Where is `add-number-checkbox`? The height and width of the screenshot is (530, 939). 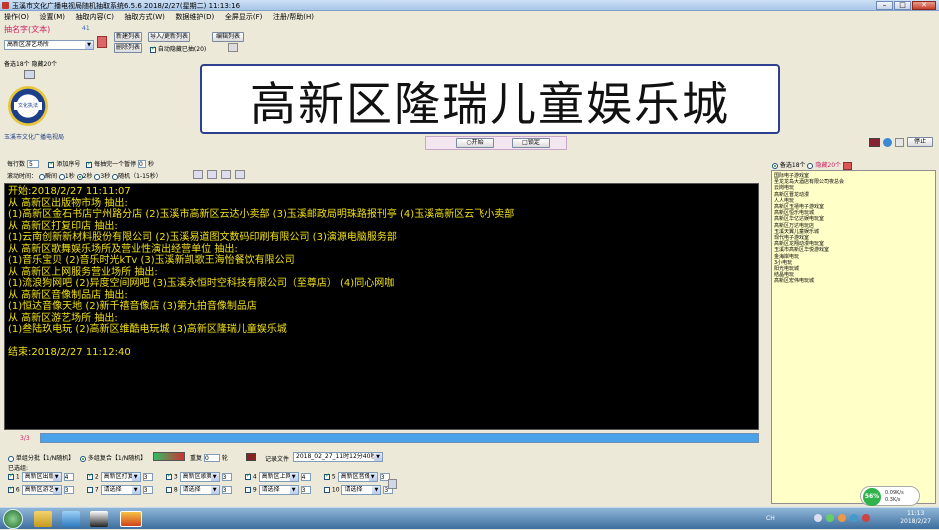 add-number-checkbox is located at coordinates (51, 164).